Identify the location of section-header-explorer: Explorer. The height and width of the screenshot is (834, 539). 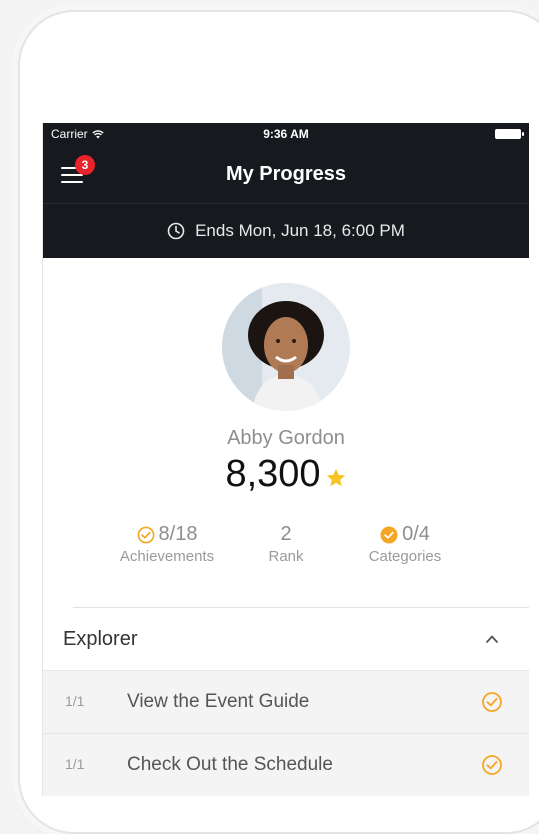
(286, 639).